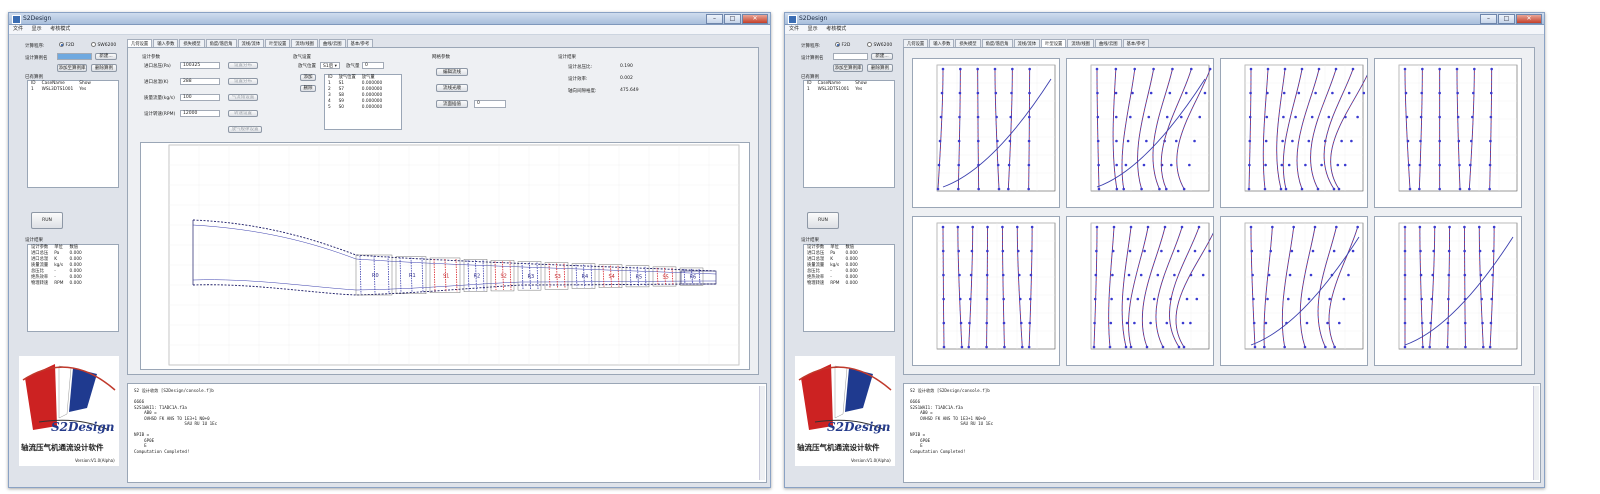 This screenshot has height=494, width=1600. I want to click on bleed-add-button: 添加, so click(308, 77).